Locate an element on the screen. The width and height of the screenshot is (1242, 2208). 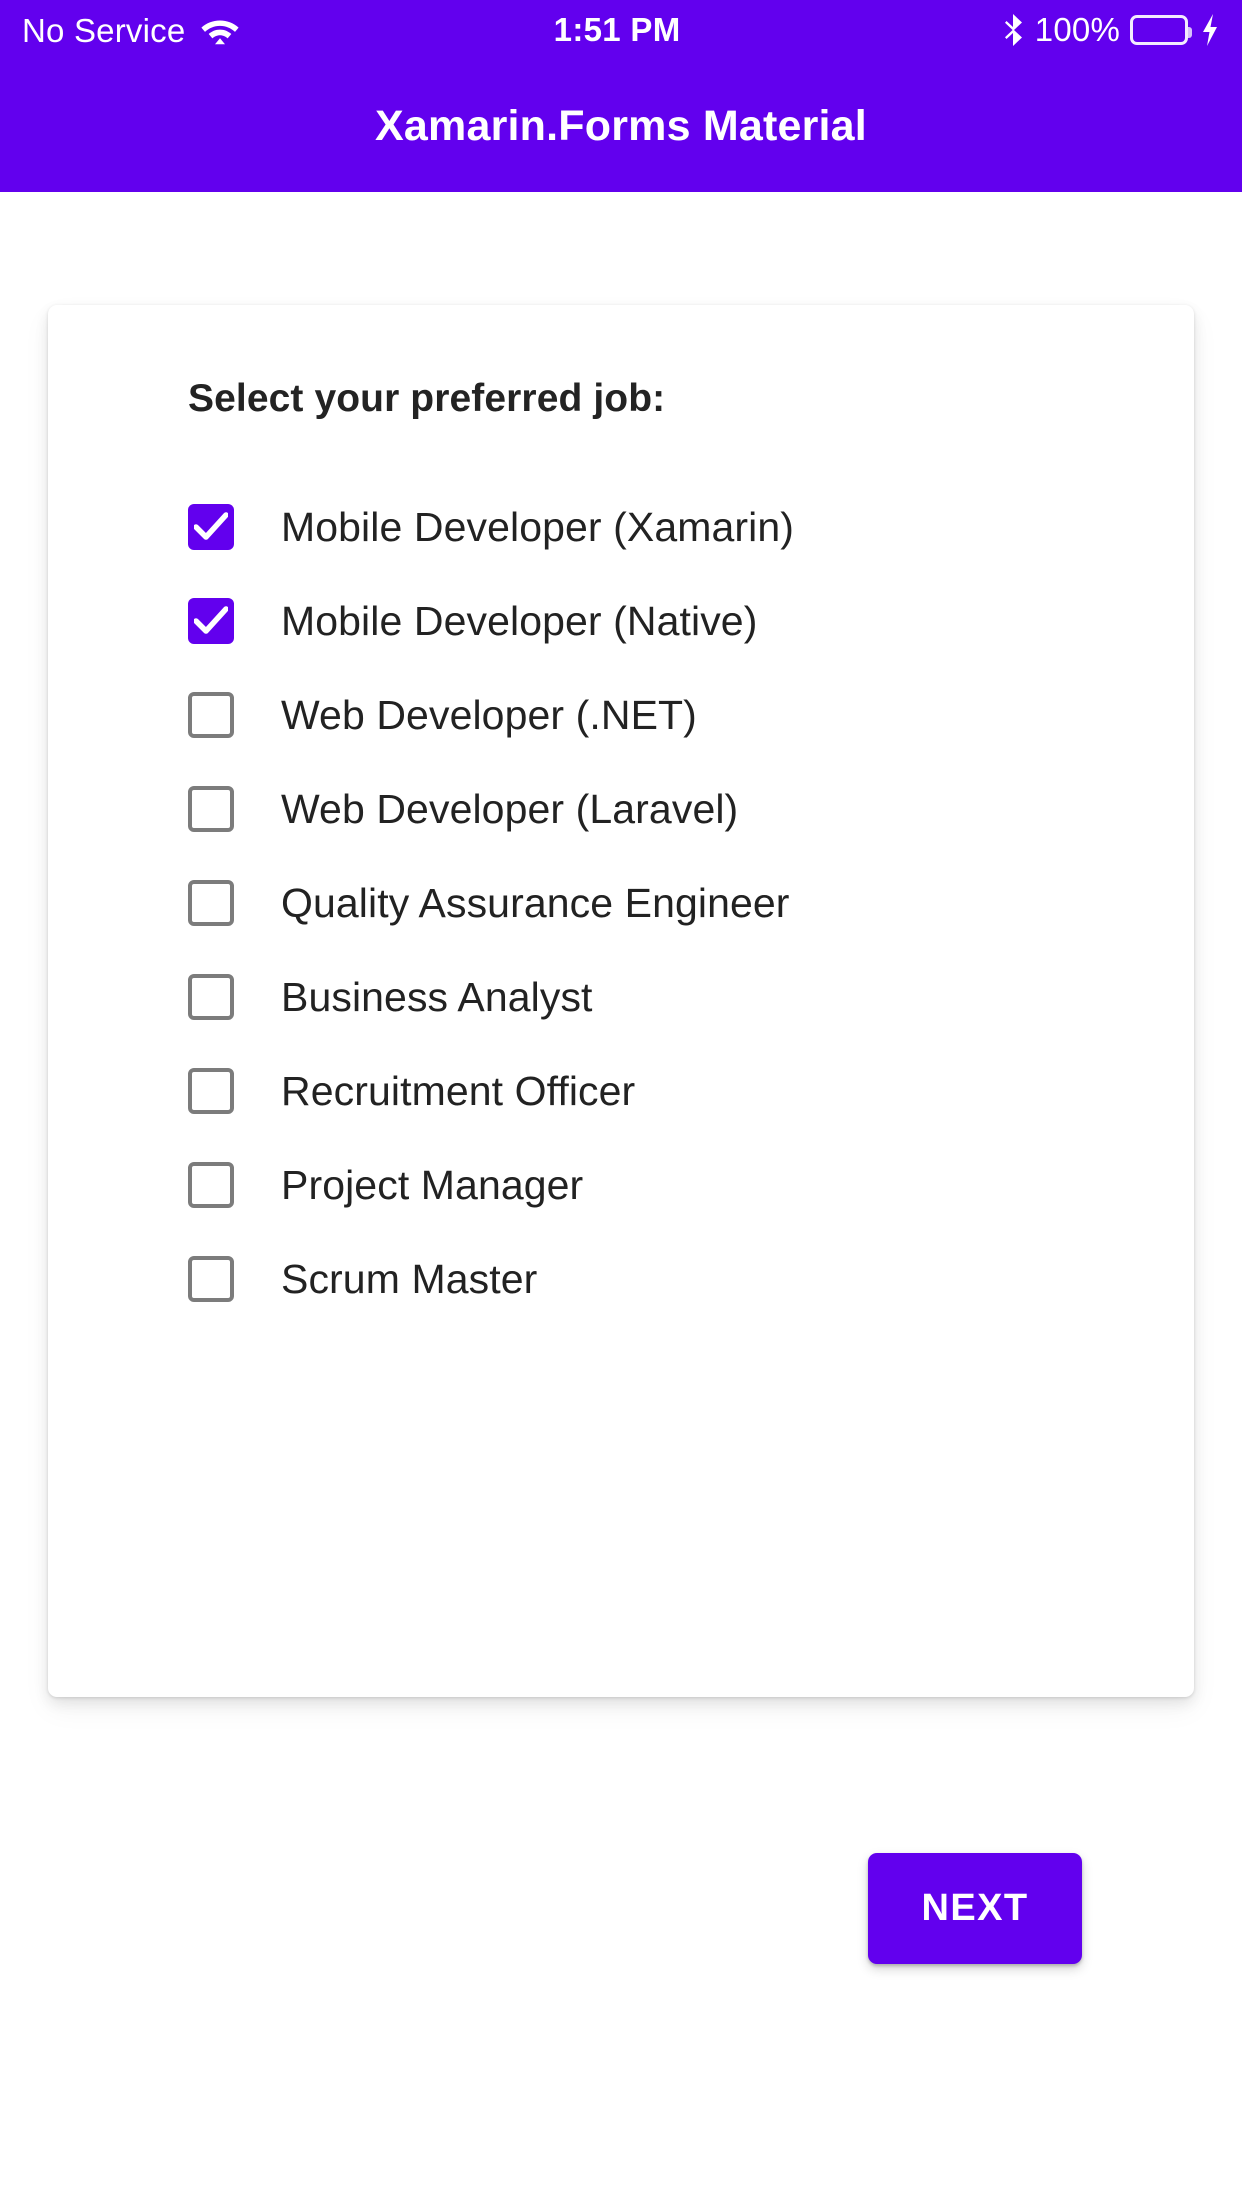
list-item: Project Manager is located at coordinates (668, 1185).